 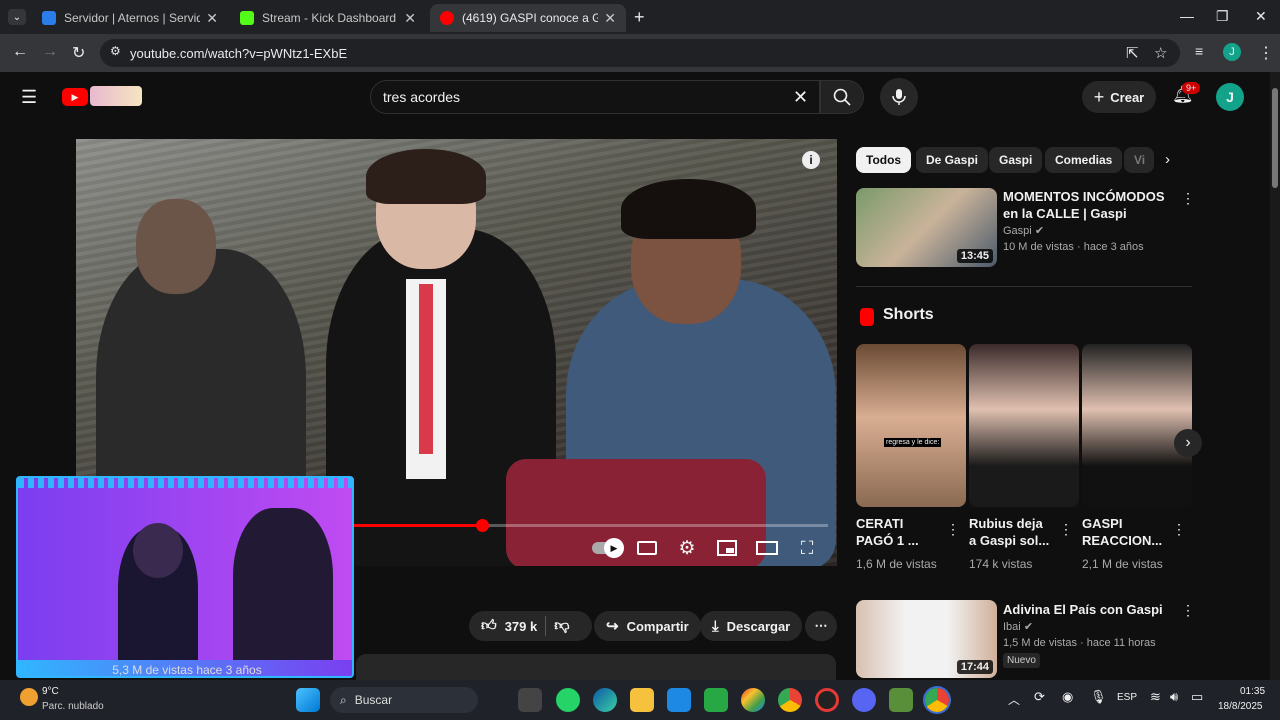 What do you see at coordinates (1266, 53) in the screenshot?
I see `menu-kebab-icon: ⋮` at bounding box center [1266, 53].